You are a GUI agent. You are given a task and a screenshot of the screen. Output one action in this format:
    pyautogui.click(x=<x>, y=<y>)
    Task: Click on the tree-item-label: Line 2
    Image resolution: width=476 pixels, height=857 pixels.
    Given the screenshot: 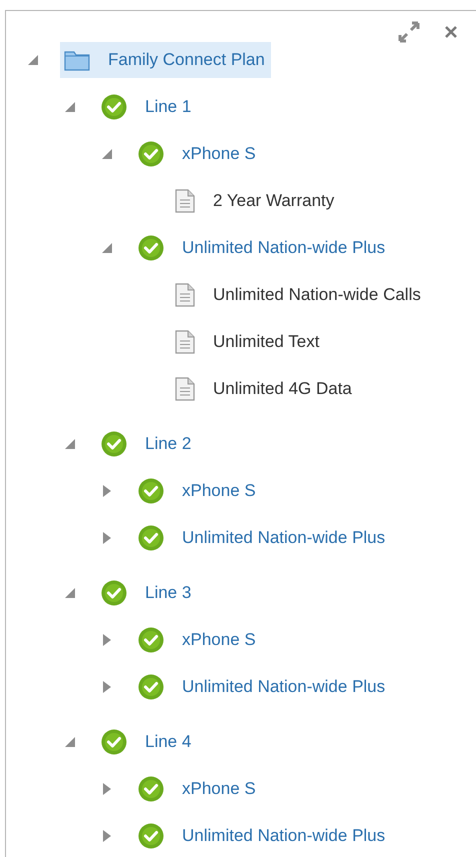 What is the action you would take?
    pyautogui.click(x=168, y=443)
    